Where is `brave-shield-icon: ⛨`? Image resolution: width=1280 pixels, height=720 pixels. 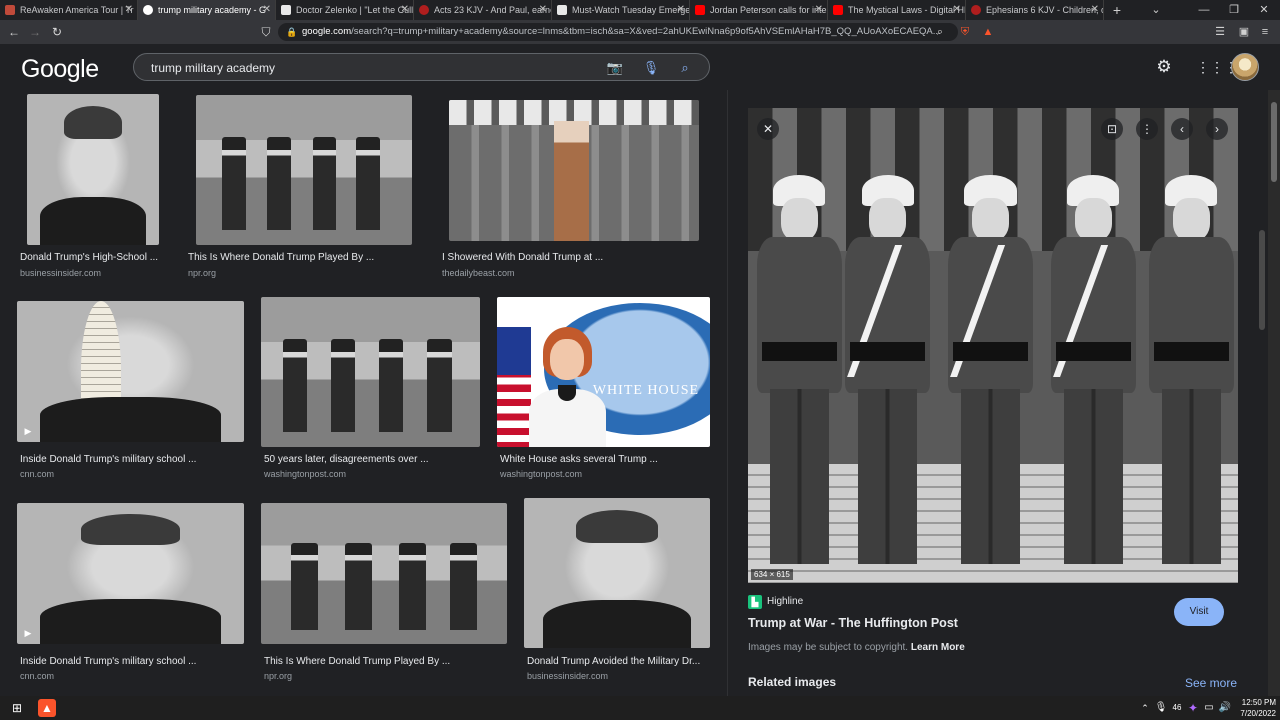
brave-shield-icon: ⛨ is located at coordinates (965, 32).